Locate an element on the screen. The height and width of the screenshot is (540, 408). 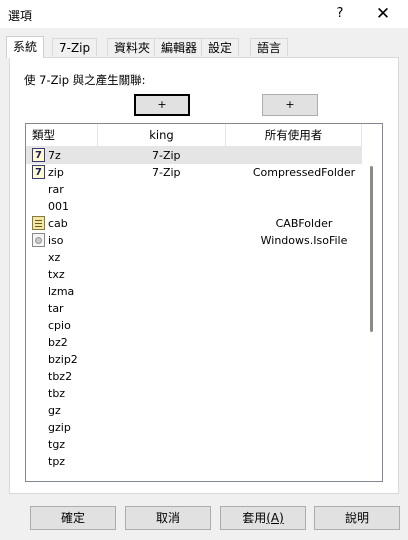
apply-button: 套用(A) is located at coordinates (263, 518).